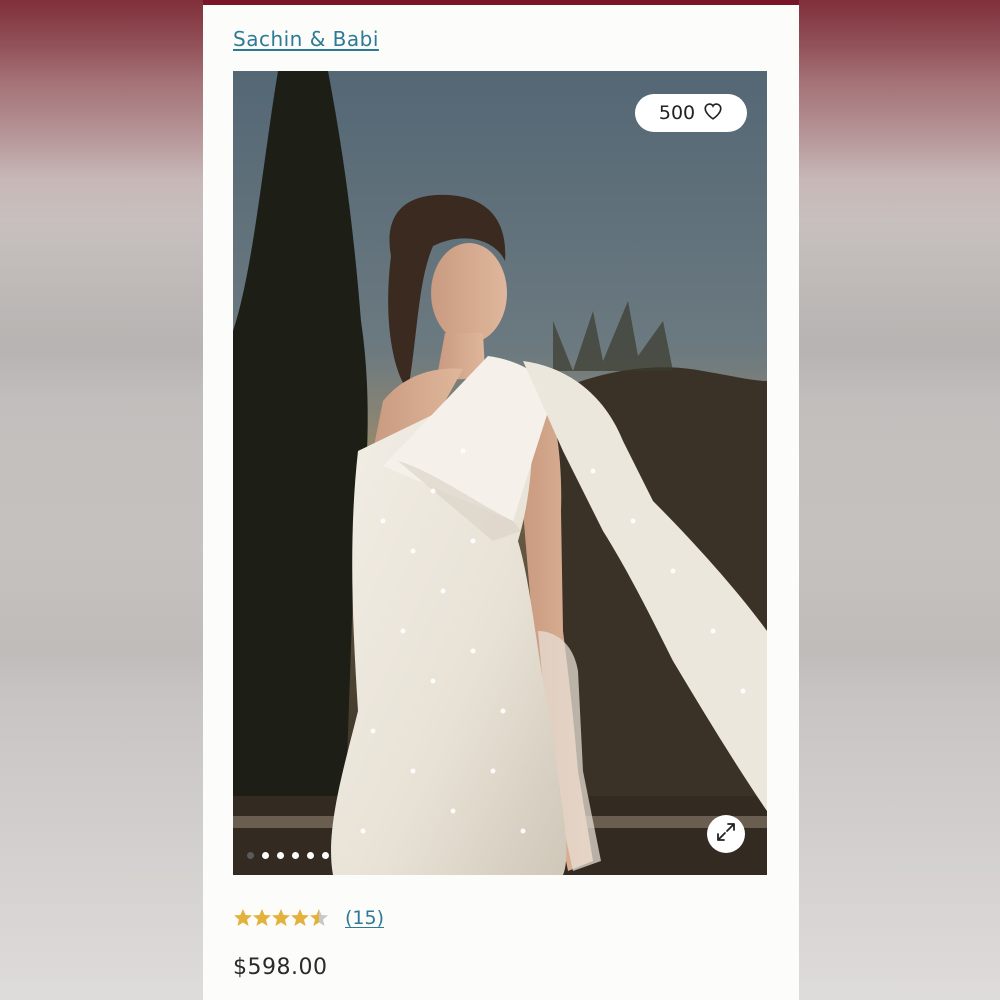 The height and width of the screenshot is (1000, 1000). Describe the element at coordinates (288, 855) in the screenshot. I see `carousel-dots` at that location.